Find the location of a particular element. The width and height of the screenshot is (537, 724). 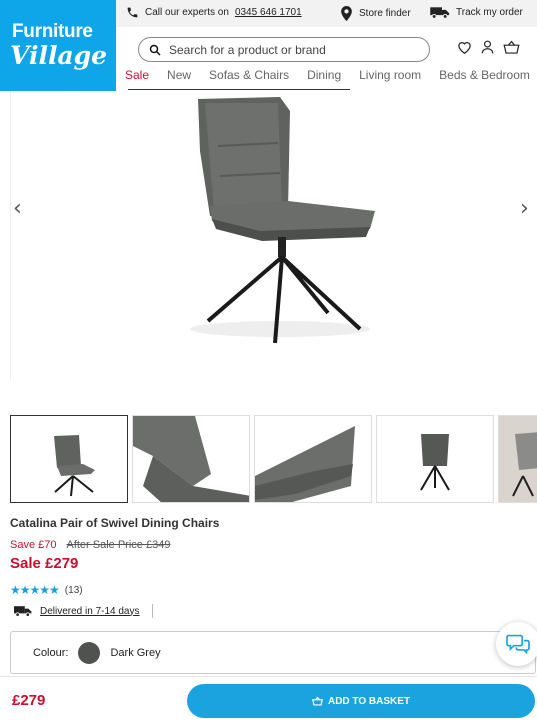

search-input is located at coordinates (289, 49).